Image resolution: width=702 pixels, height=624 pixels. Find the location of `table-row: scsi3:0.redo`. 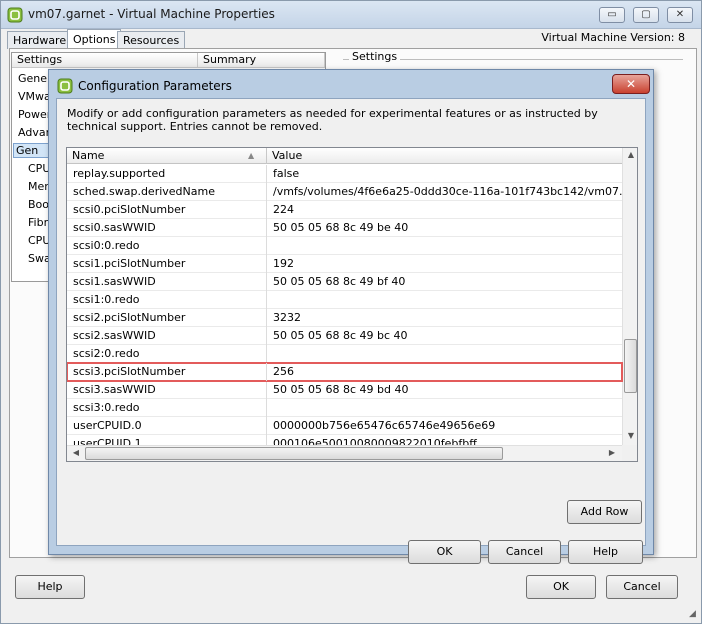

table-row: scsi3:0.redo is located at coordinates (344, 408).